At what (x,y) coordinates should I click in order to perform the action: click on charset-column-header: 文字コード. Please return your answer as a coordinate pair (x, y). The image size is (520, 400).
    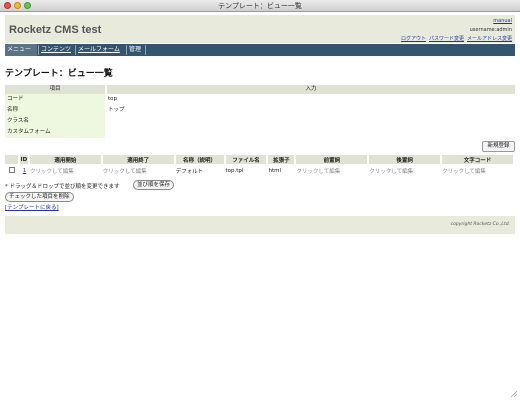
    Looking at the image, I should click on (478, 159).